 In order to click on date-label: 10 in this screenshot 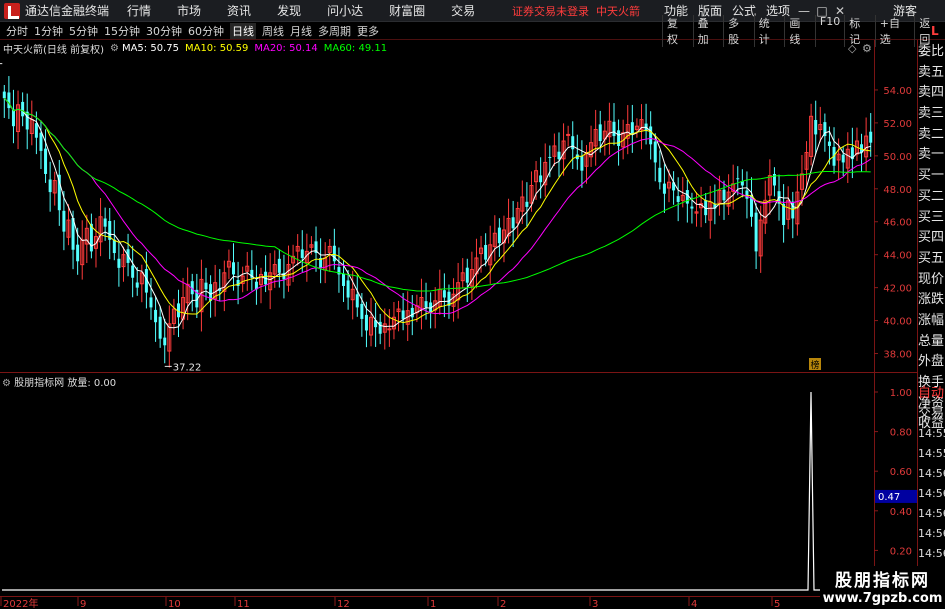, I will do `click(174, 604)`.